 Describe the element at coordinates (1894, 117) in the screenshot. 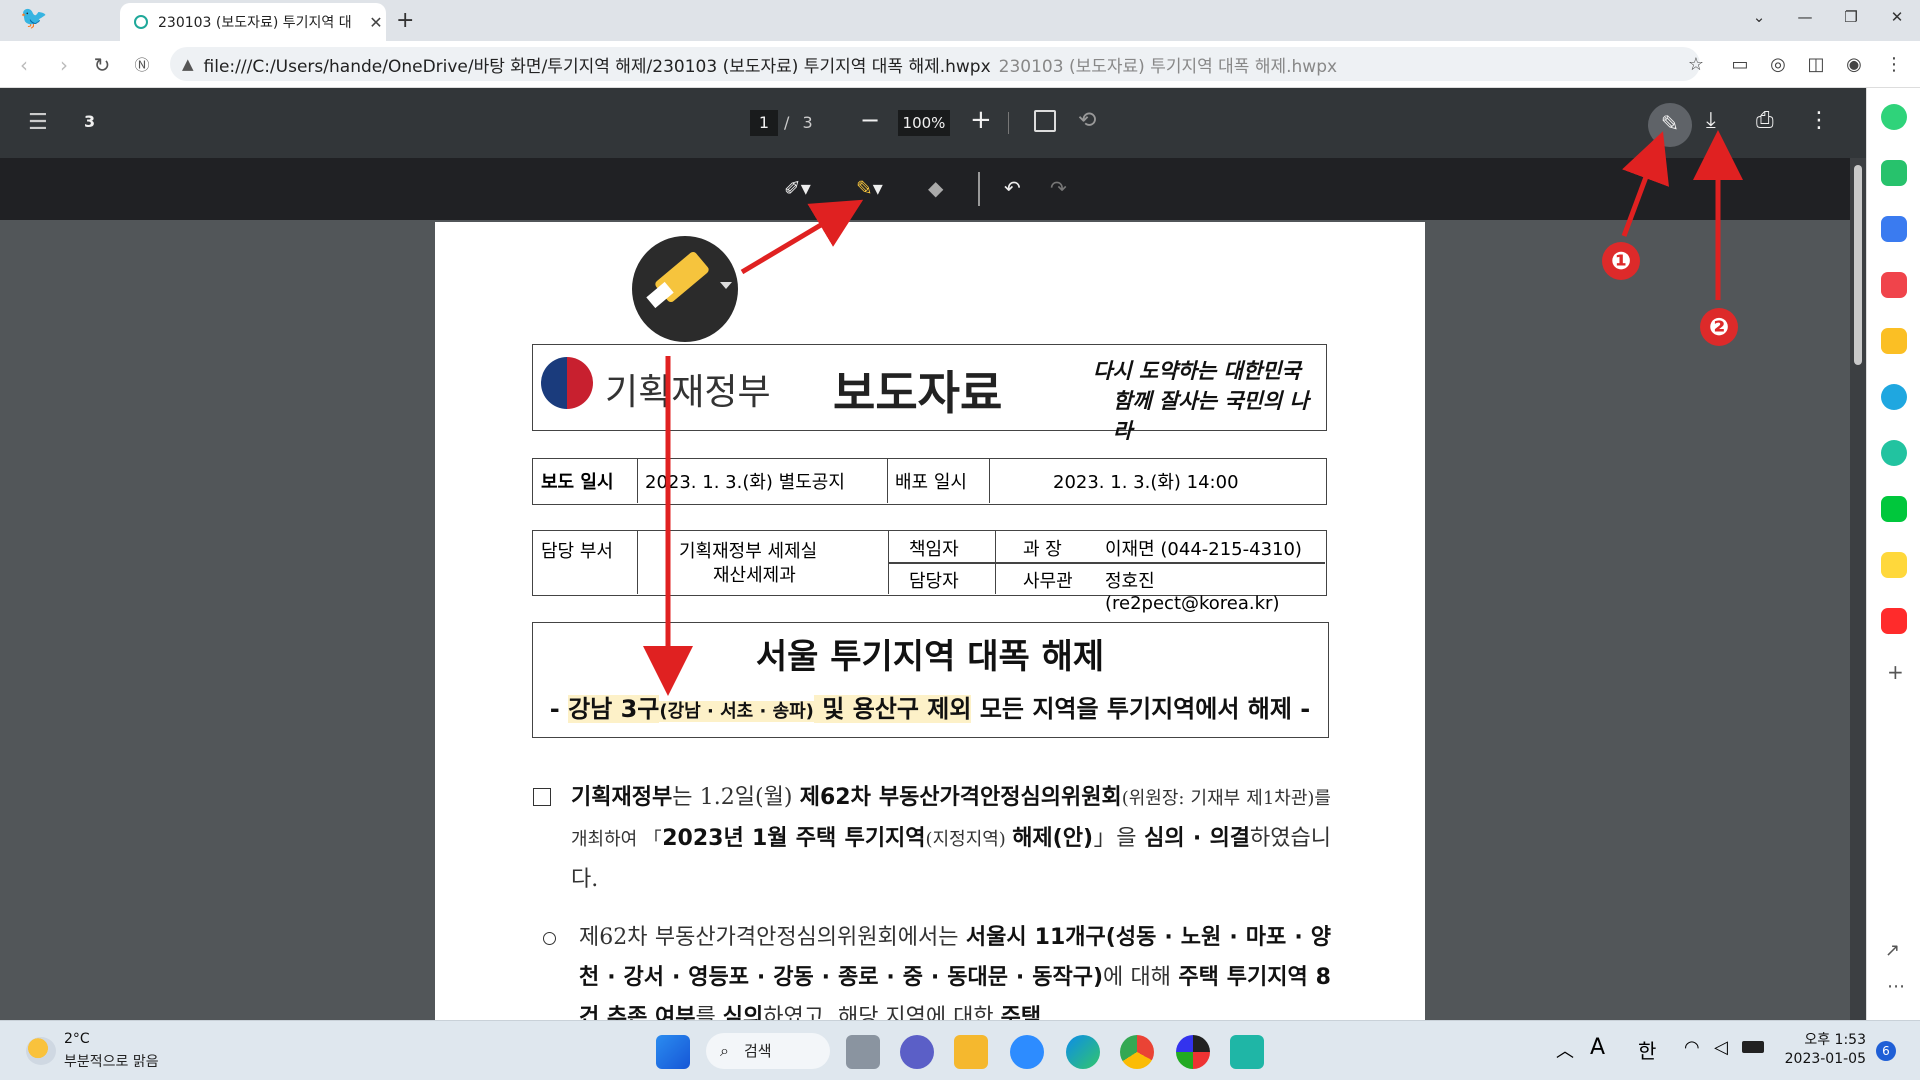

I see `sidebar-app-green-icon` at that location.